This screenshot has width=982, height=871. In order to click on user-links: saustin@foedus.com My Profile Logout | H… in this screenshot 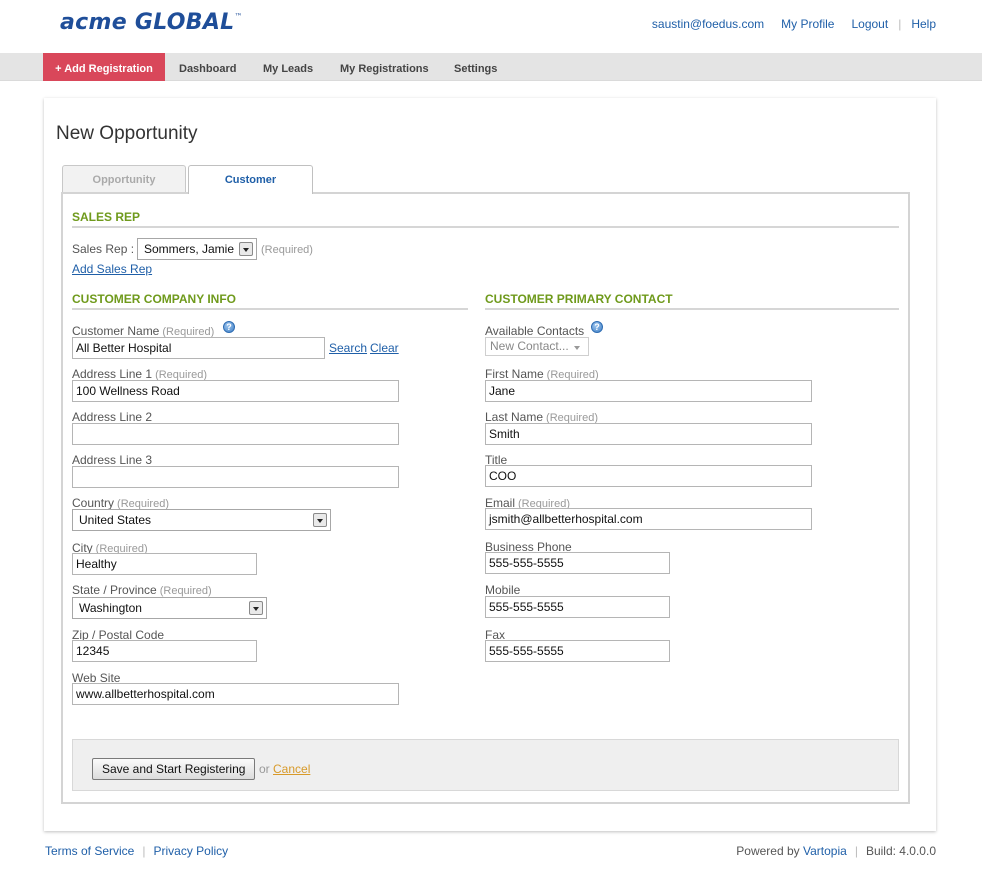, I will do `click(794, 24)`.